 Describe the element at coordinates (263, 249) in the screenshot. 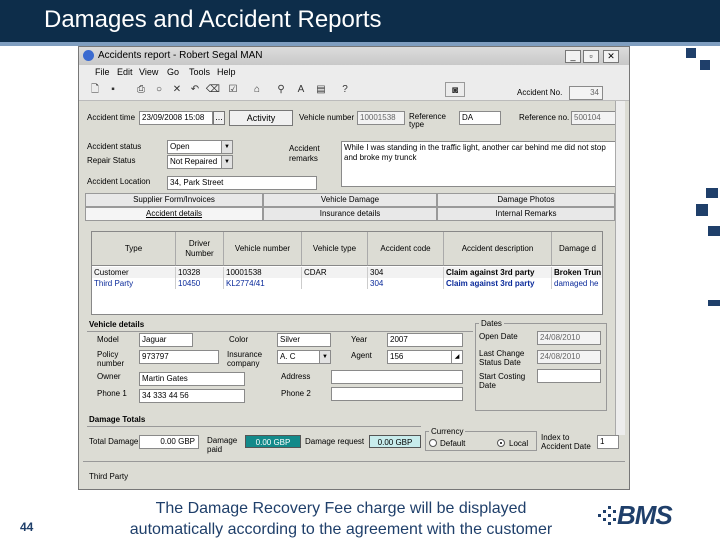

I see `column-header-vehicle-number: Vehicle number` at that location.